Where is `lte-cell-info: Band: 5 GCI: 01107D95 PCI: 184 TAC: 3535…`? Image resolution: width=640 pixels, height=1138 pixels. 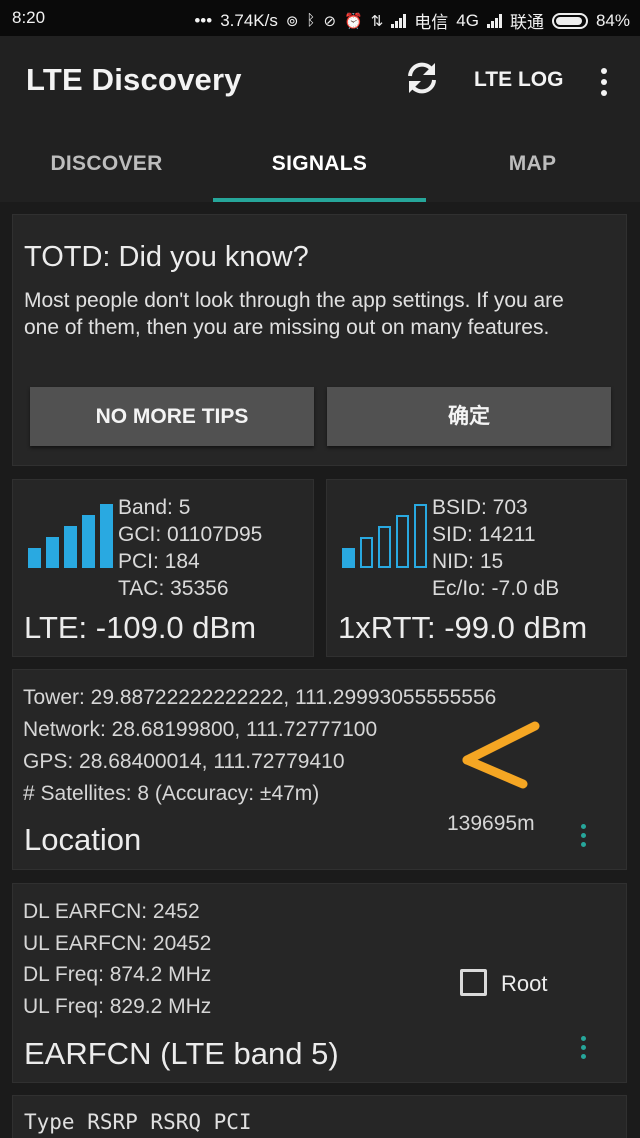 lte-cell-info: Band: 5 GCI: 01107D95 PCI: 184 TAC: 3535… is located at coordinates (190, 548).